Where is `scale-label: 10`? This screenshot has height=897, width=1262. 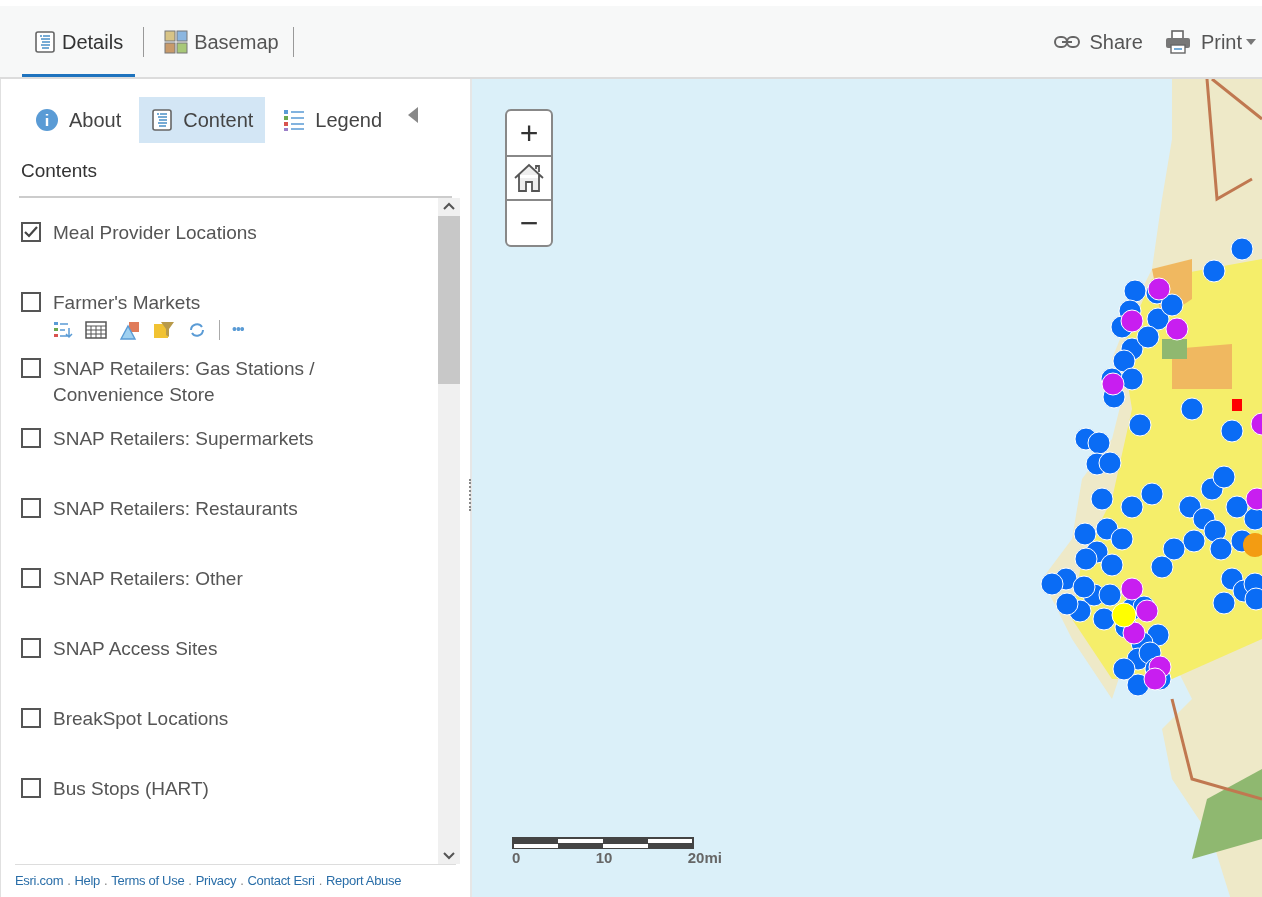
scale-label: 10 is located at coordinates (604, 858).